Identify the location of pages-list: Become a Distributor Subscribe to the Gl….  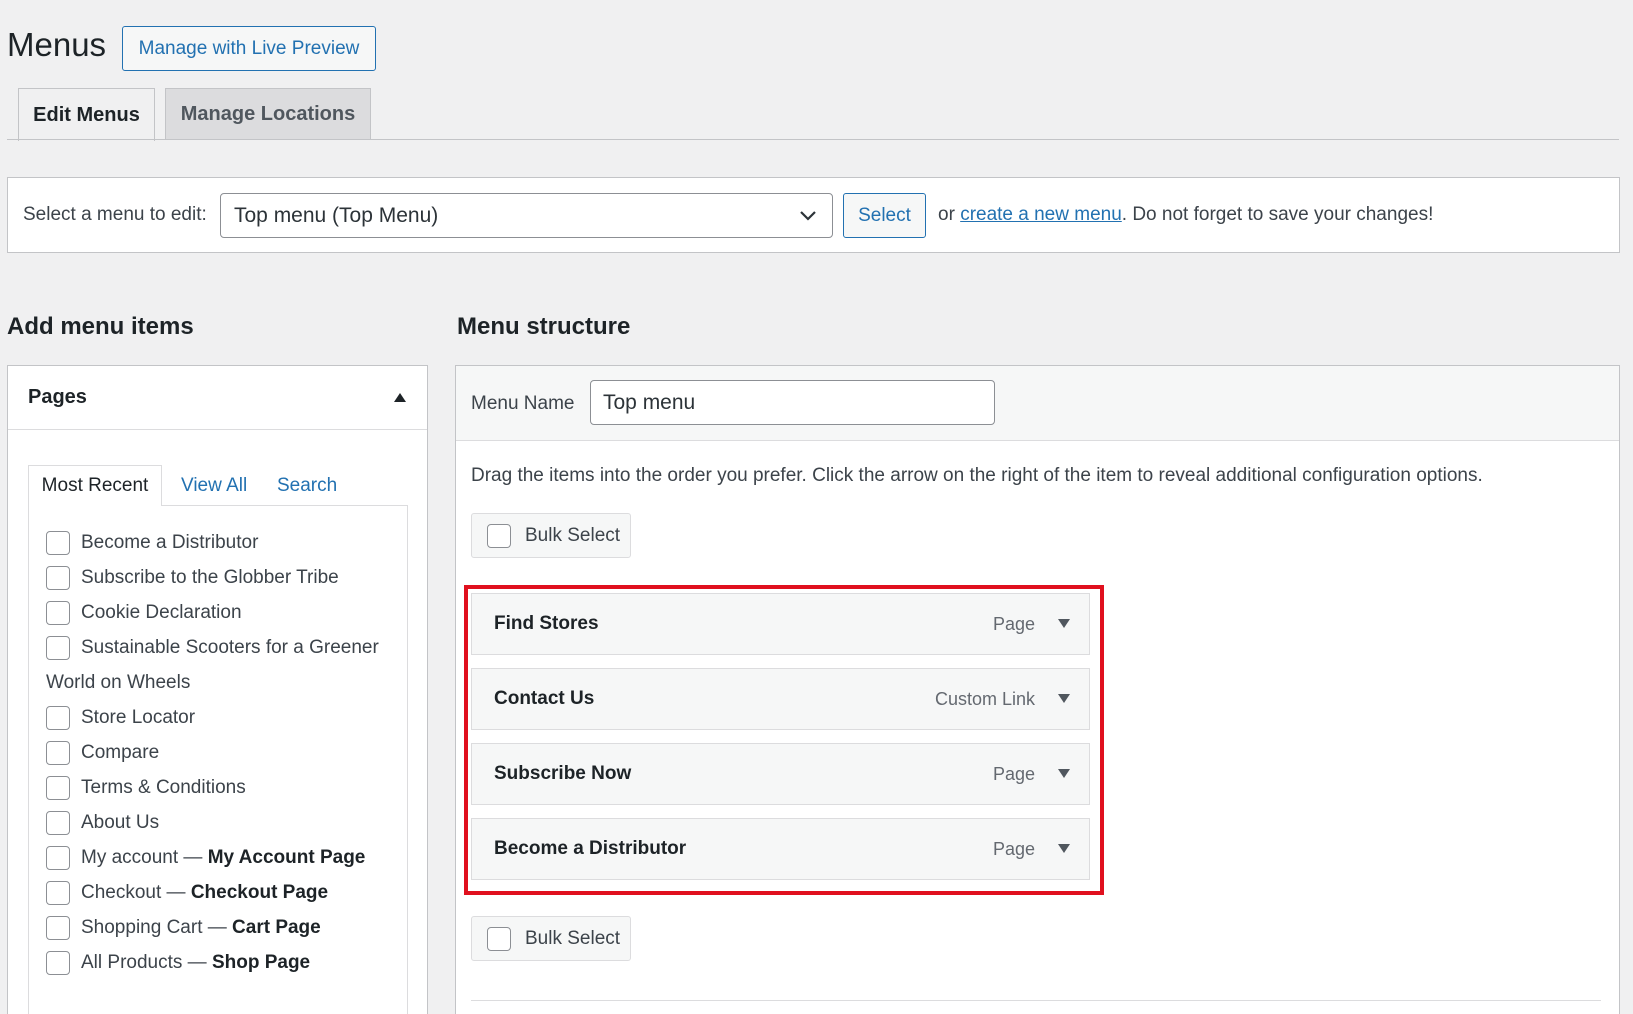
(218, 759).